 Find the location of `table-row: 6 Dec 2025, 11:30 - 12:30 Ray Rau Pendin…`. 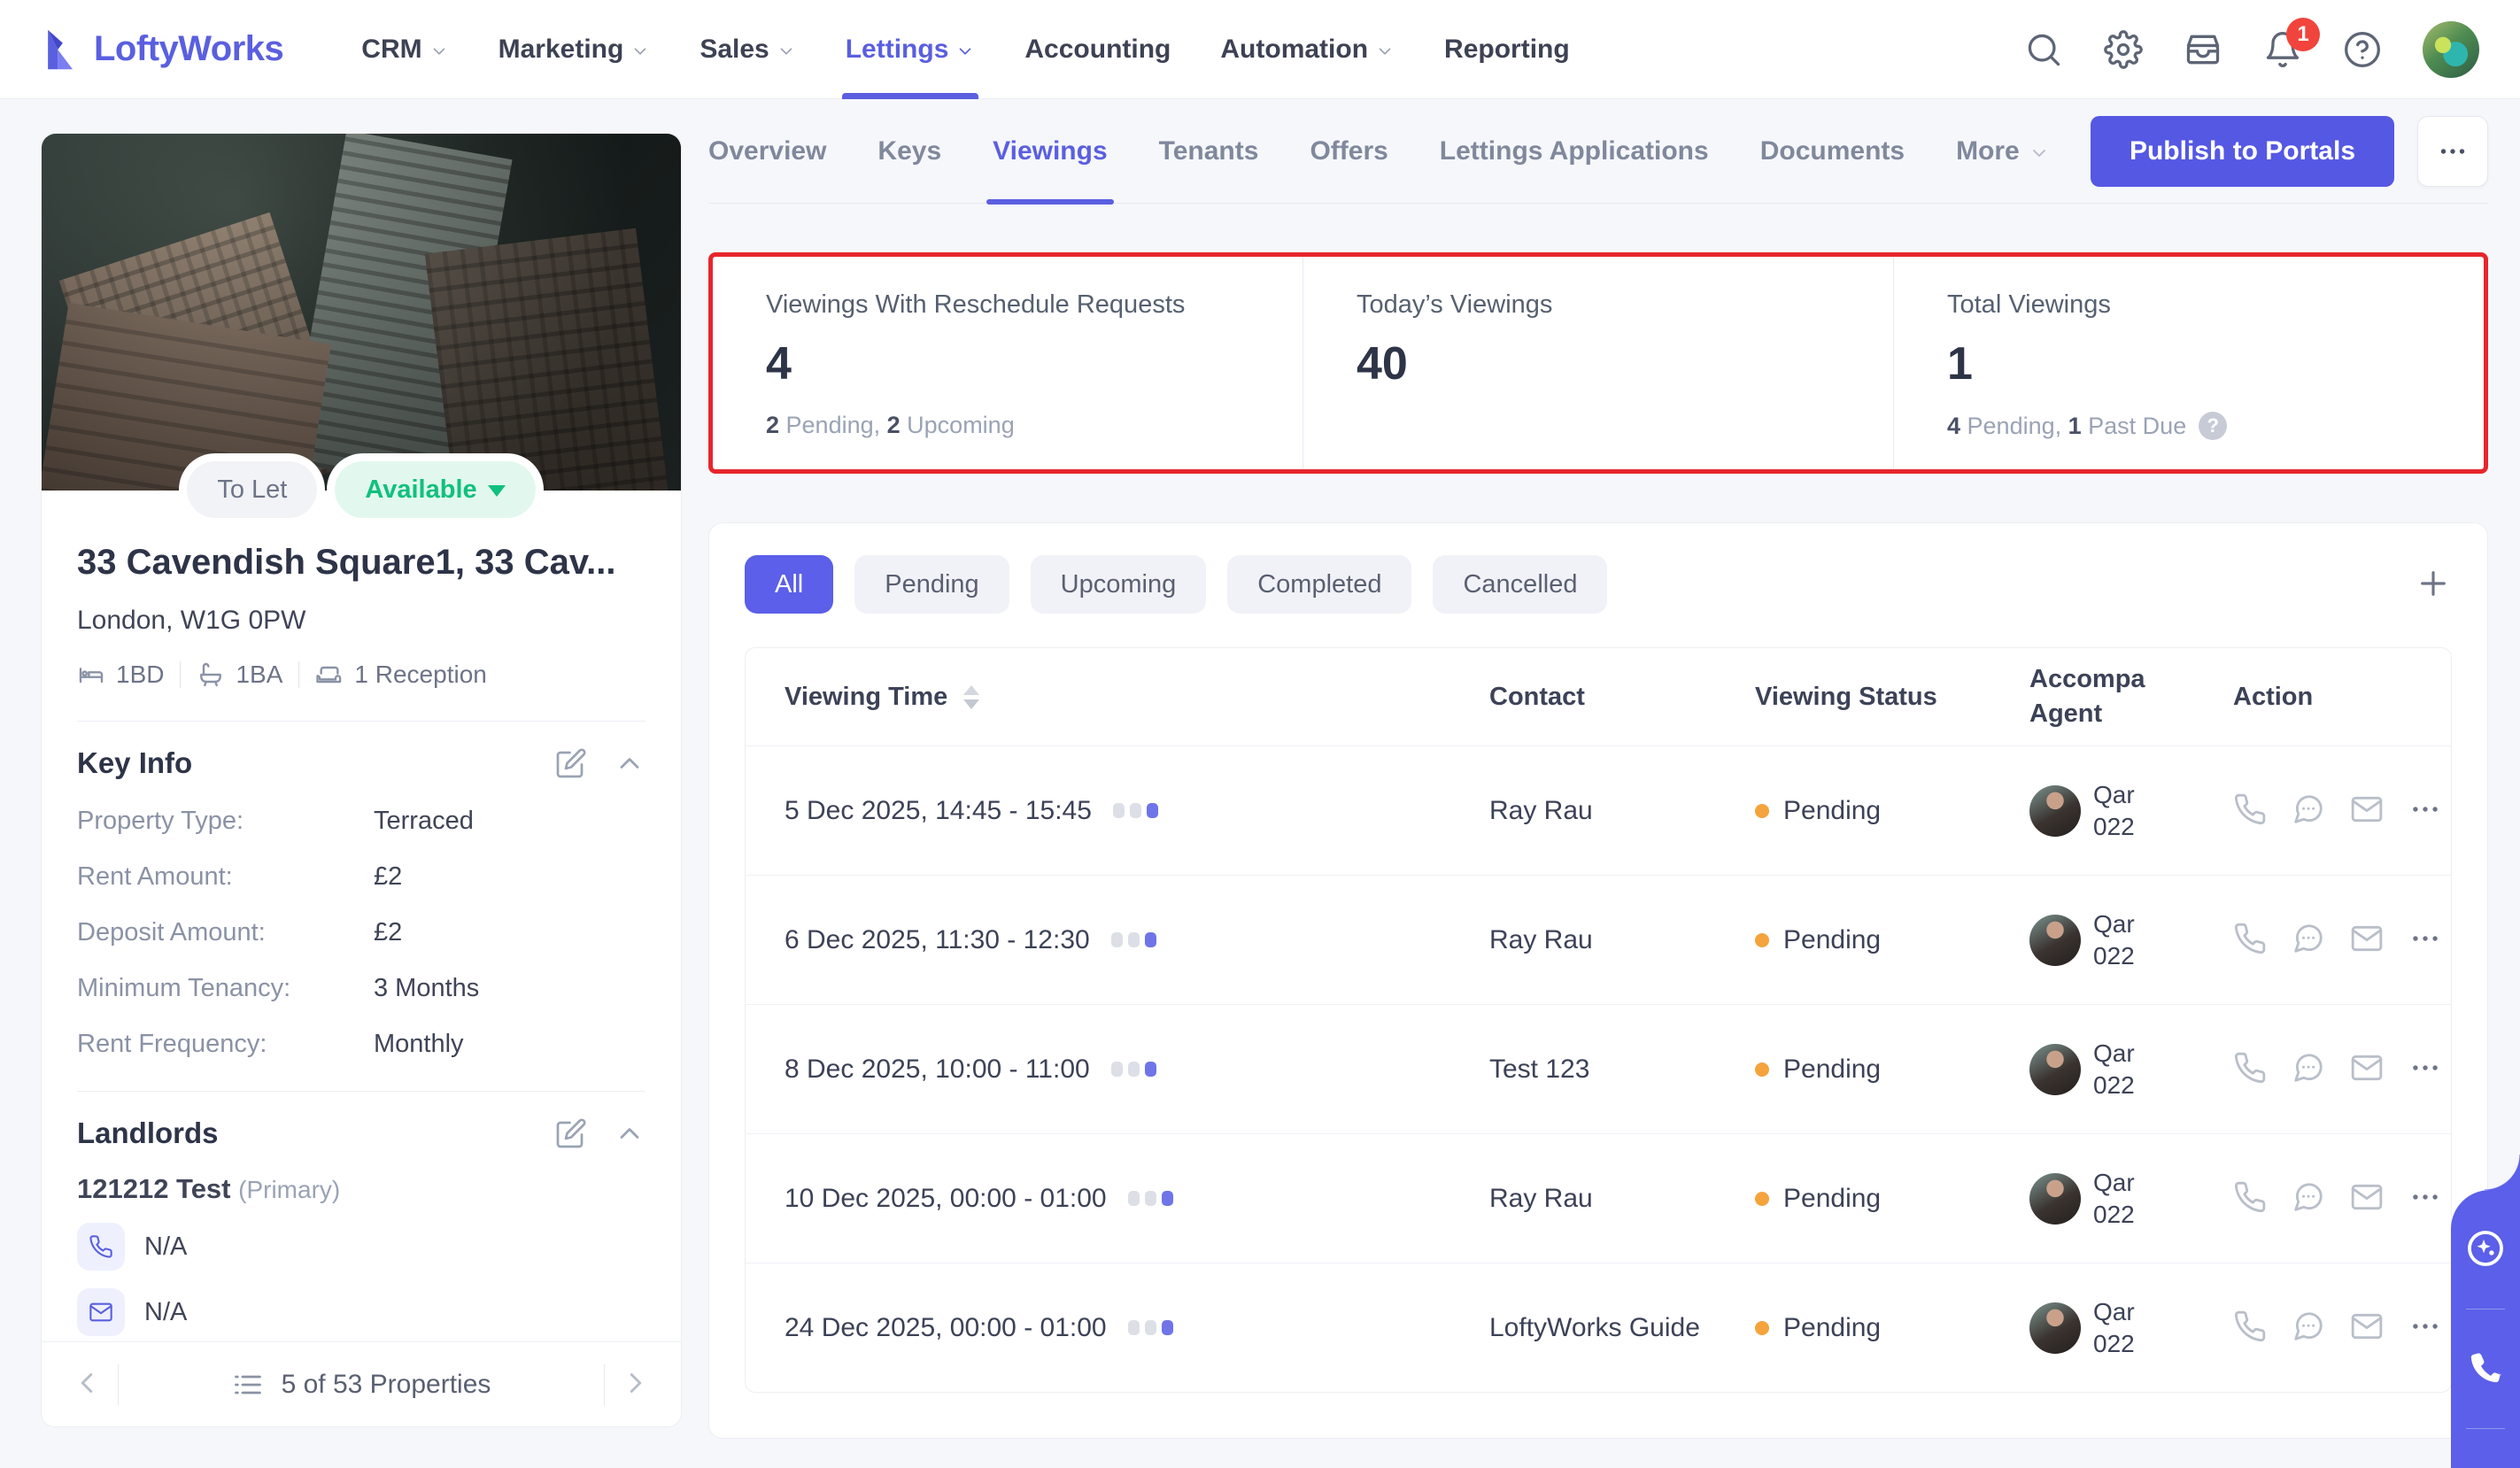

table-row: 6 Dec 2025, 11:30 - 12:30 Ray Rau Pendin… is located at coordinates (1598, 939).